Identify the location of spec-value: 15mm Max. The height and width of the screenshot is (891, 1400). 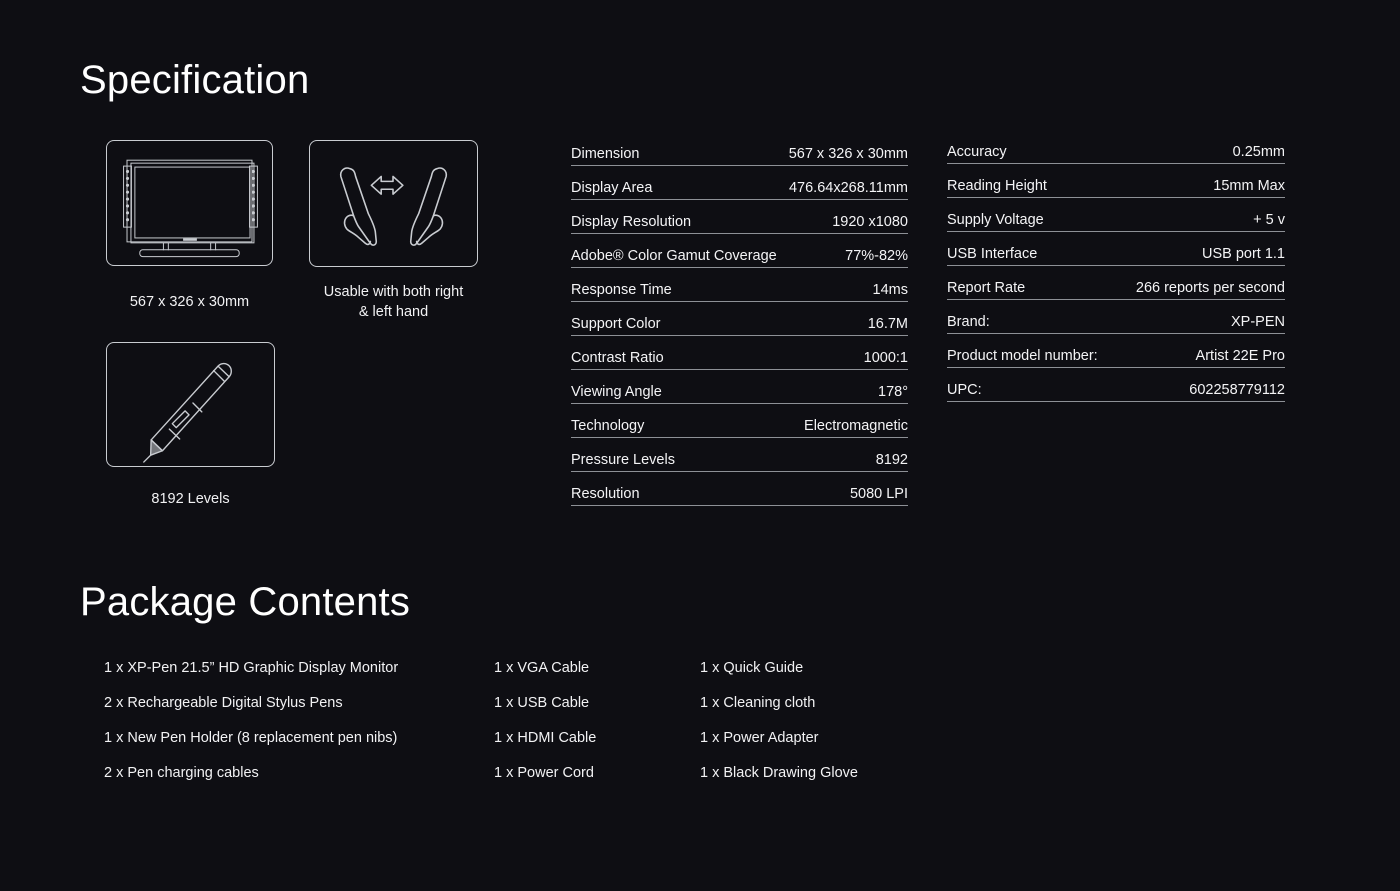
(1200, 180).